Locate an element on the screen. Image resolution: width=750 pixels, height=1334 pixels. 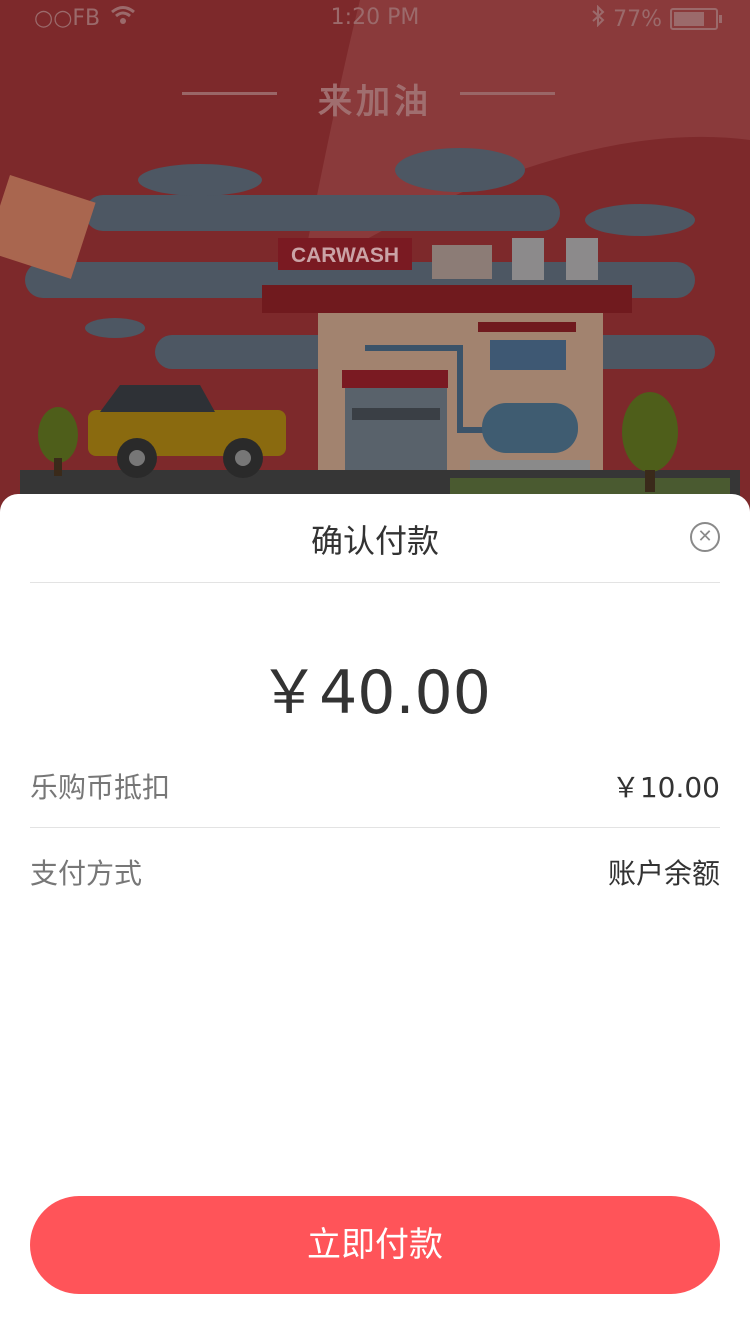
payment-method-row: 支付方式 账户余额 is located at coordinates (375, 872).